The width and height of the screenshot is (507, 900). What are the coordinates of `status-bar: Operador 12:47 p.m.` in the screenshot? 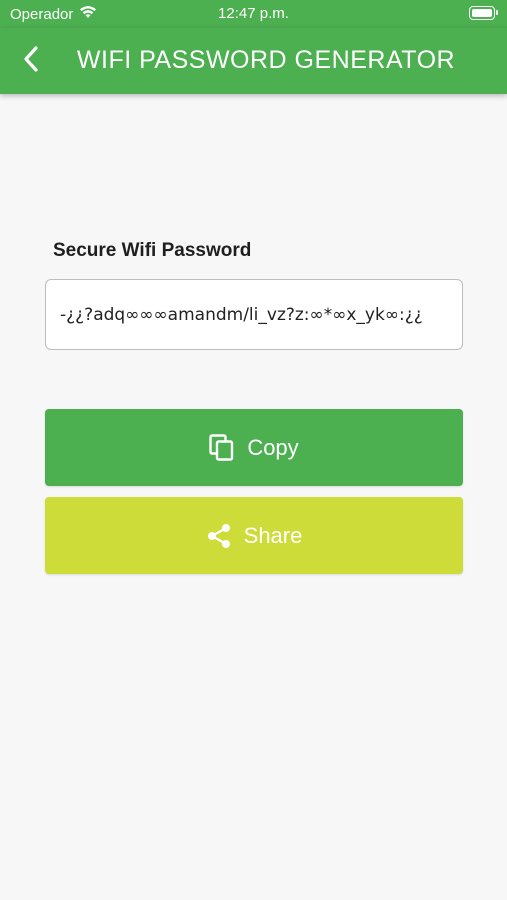 It's located at (253, 14).